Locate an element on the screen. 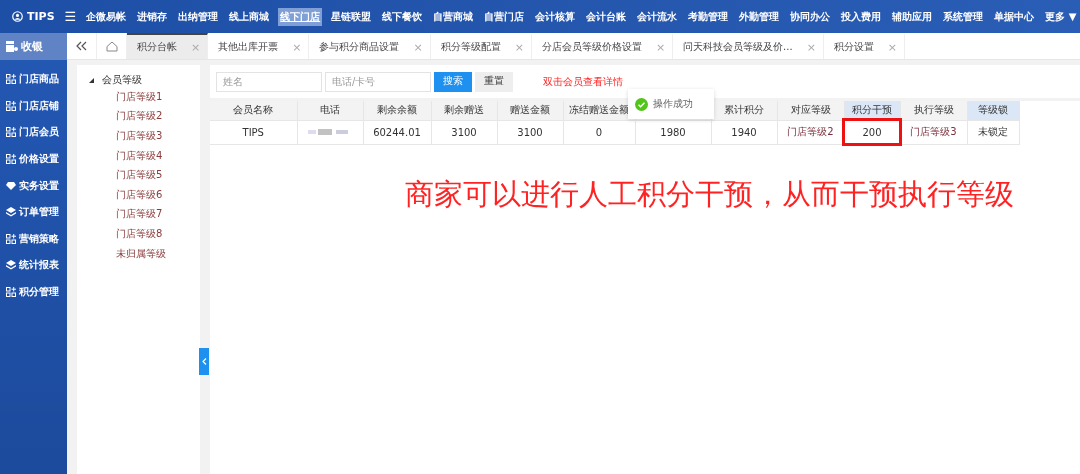  tree-item: 门店等级3 is located at coordinates (144, 136).